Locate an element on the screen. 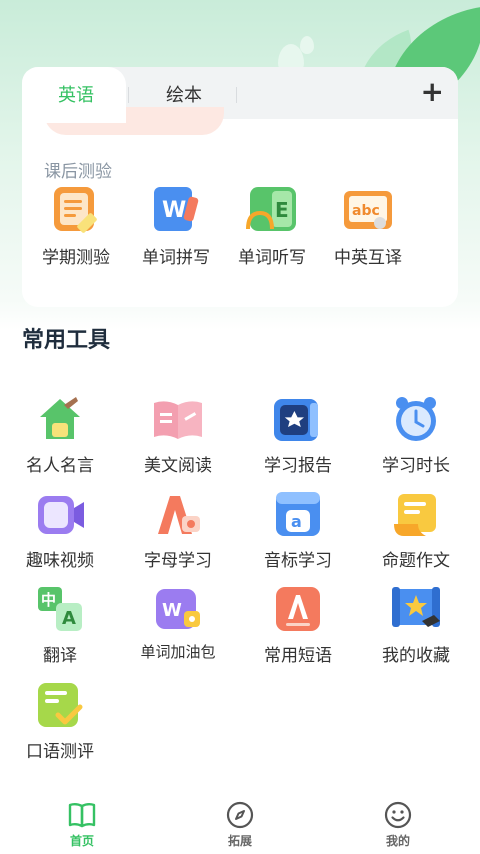 This screenshot has height=854, width=480. tool-quotes: 名人名言 is located at coordinates (60, 435).